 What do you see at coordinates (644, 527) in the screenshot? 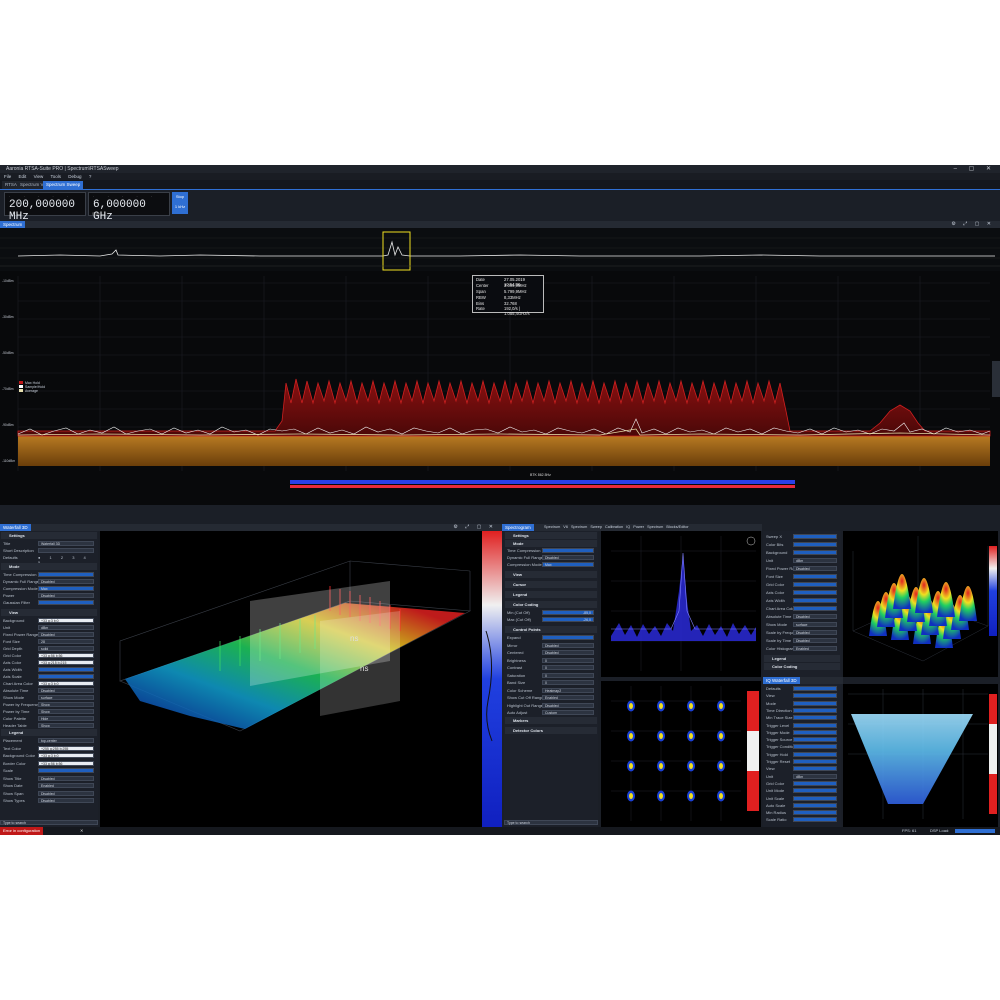
I see `tab-iq-power-spectrum: IQ Power Spectrum` at bounding box center [644, 527].